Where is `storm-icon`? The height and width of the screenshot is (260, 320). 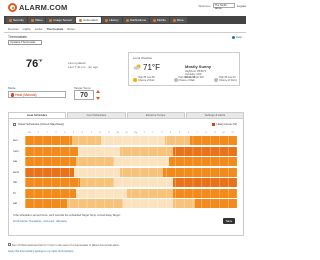
storm-icon is located at coordinates (216, 79).